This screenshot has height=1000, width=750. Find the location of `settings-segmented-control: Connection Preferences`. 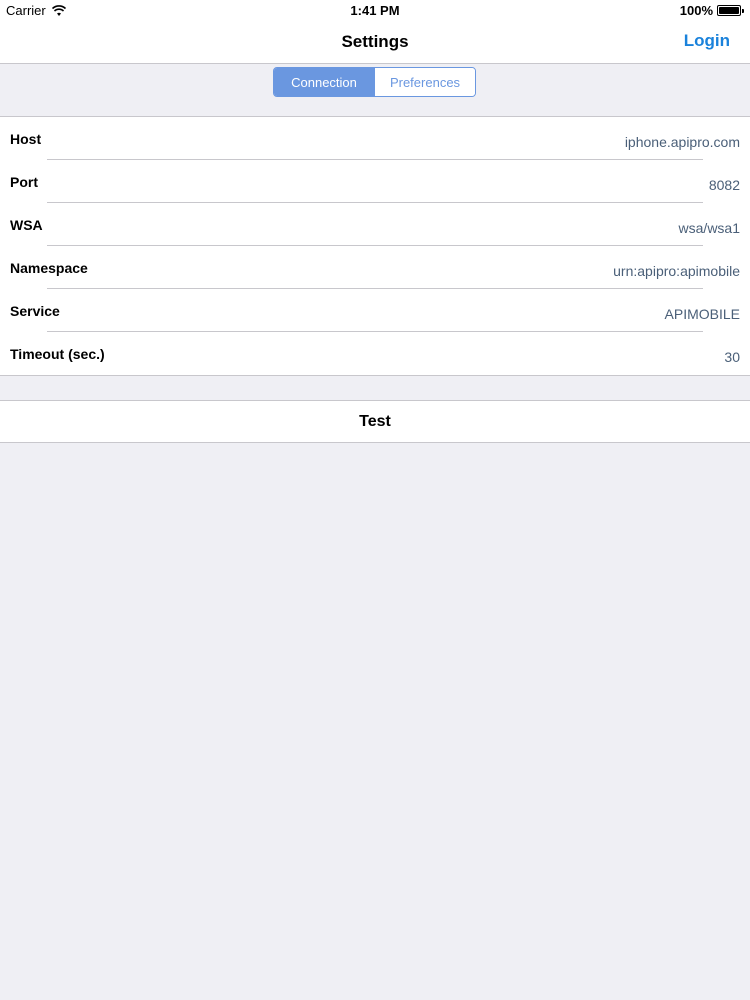

settings-segmented-control: Connection Preferences is located at coordinates (374, 82).